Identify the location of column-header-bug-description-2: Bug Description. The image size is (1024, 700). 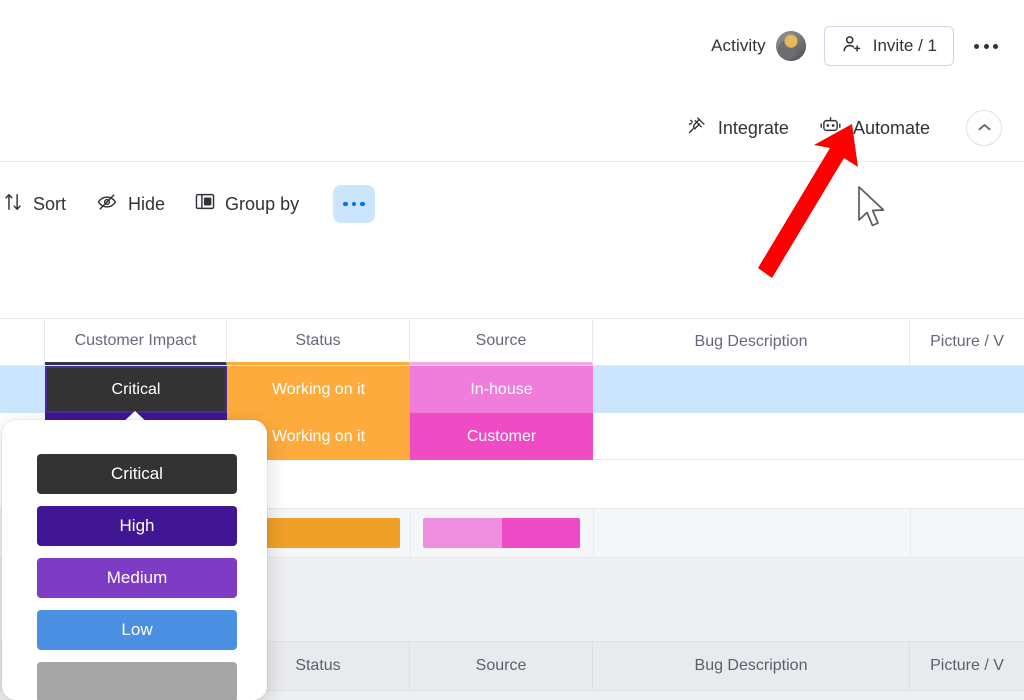
(751, 666).